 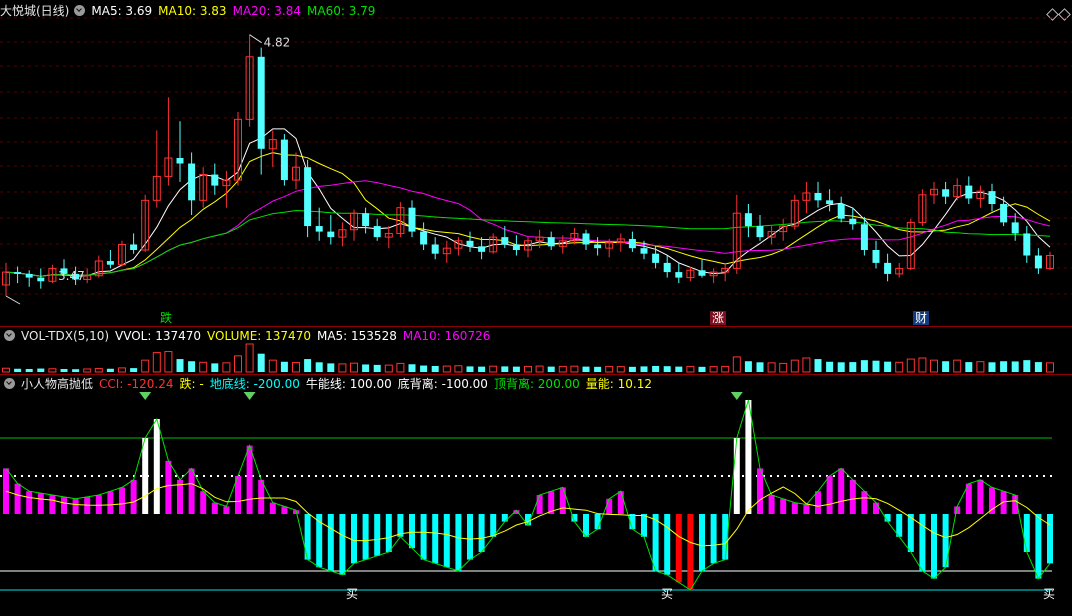 I want to click on settings-icon, so click(x=80, y=10).